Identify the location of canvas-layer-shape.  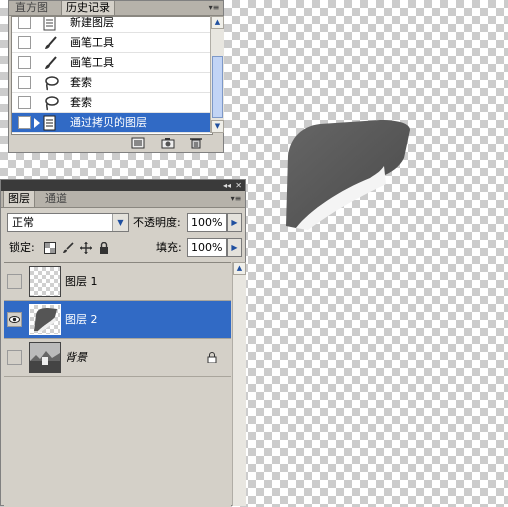
(348, 175).